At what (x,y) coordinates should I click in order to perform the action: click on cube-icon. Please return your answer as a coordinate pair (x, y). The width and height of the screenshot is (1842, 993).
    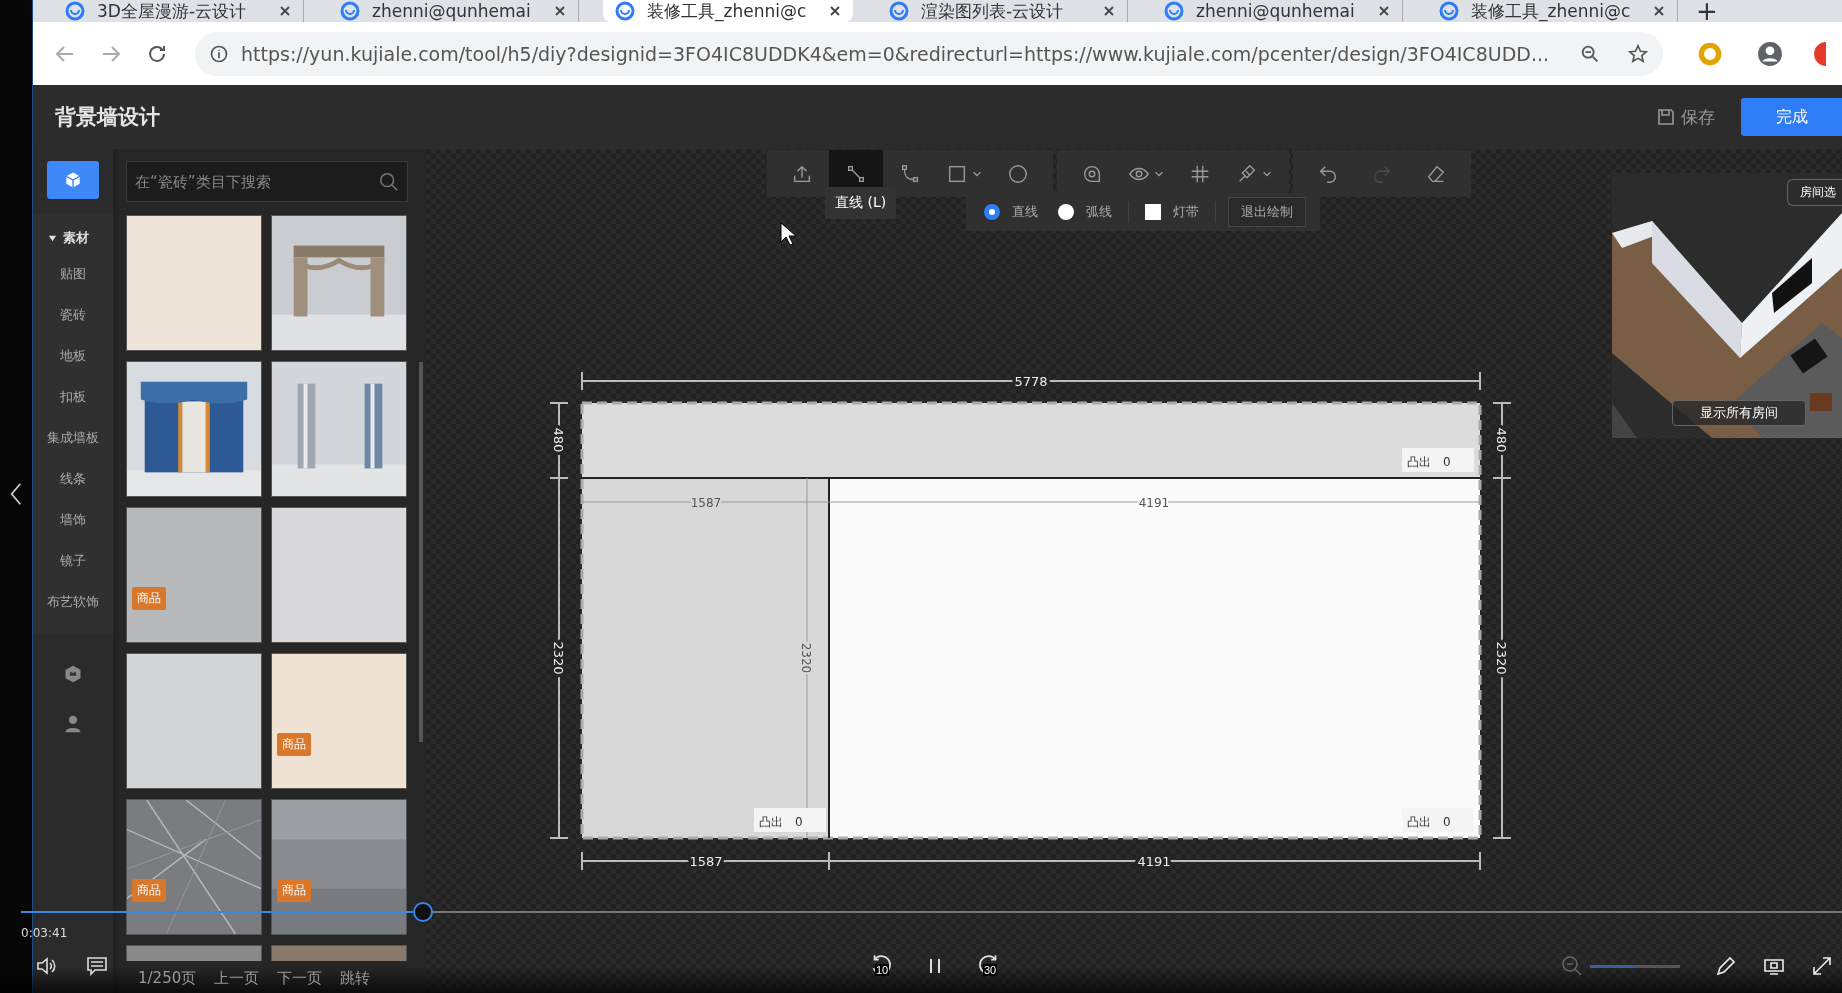
    Looking at the image, I should click on (73, 180).